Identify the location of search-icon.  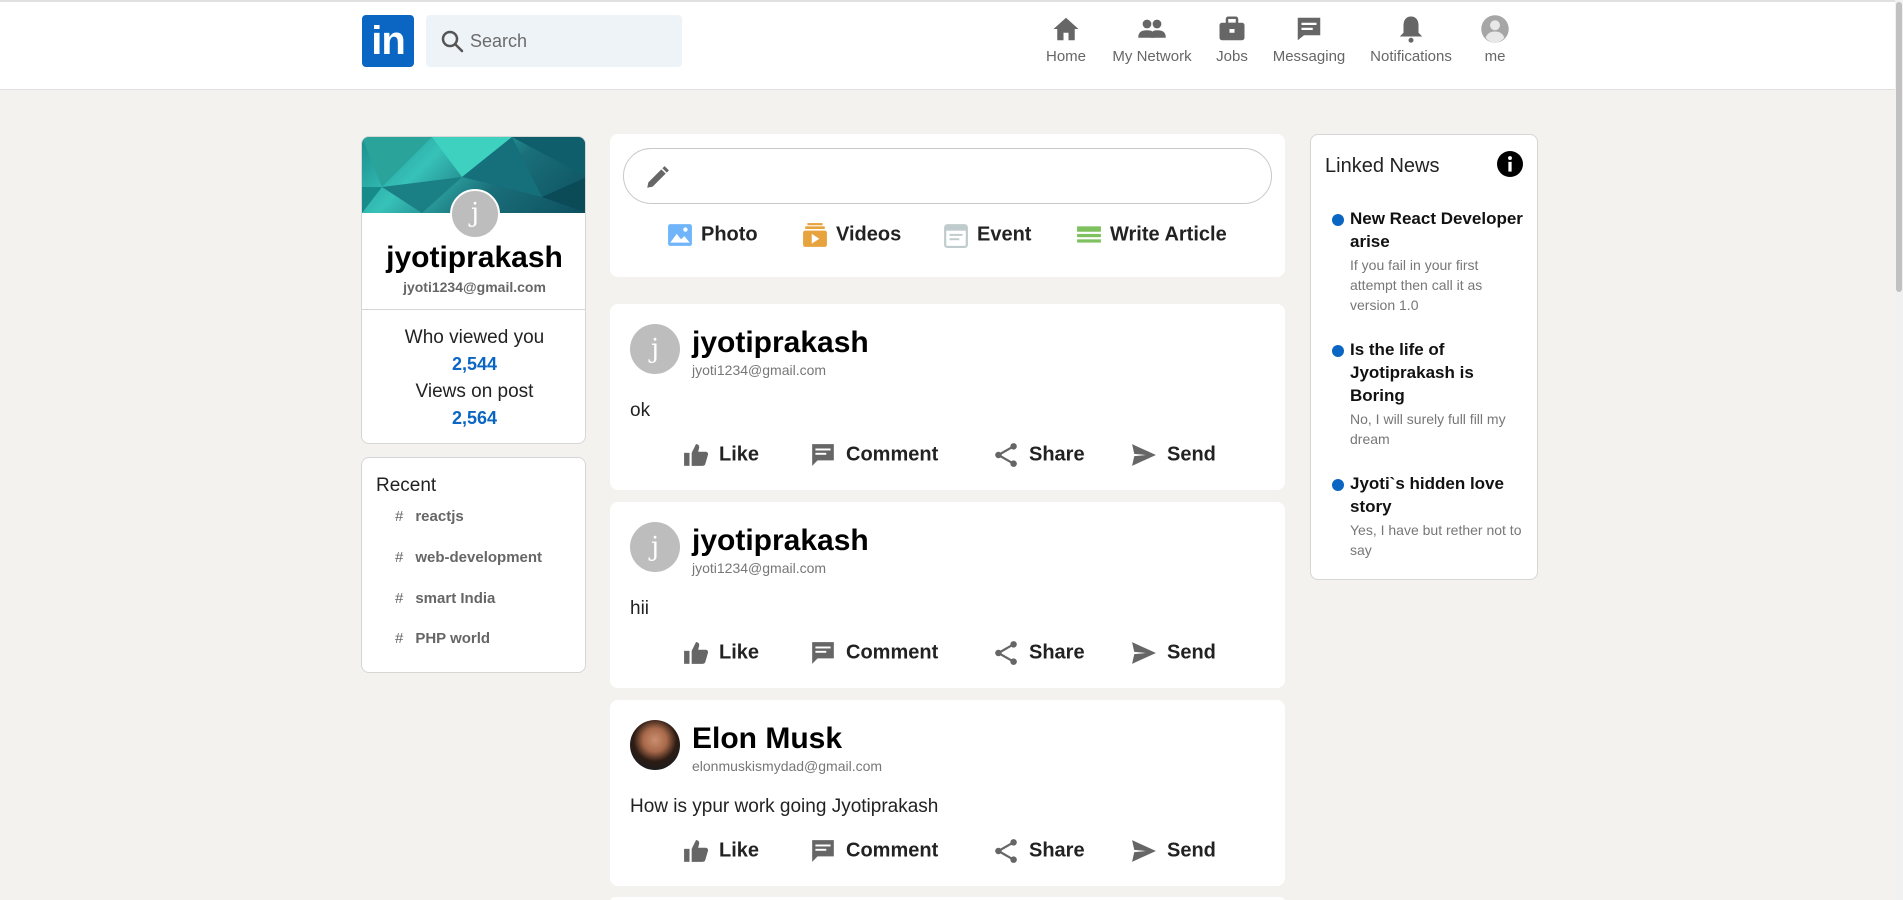
(452, 41).